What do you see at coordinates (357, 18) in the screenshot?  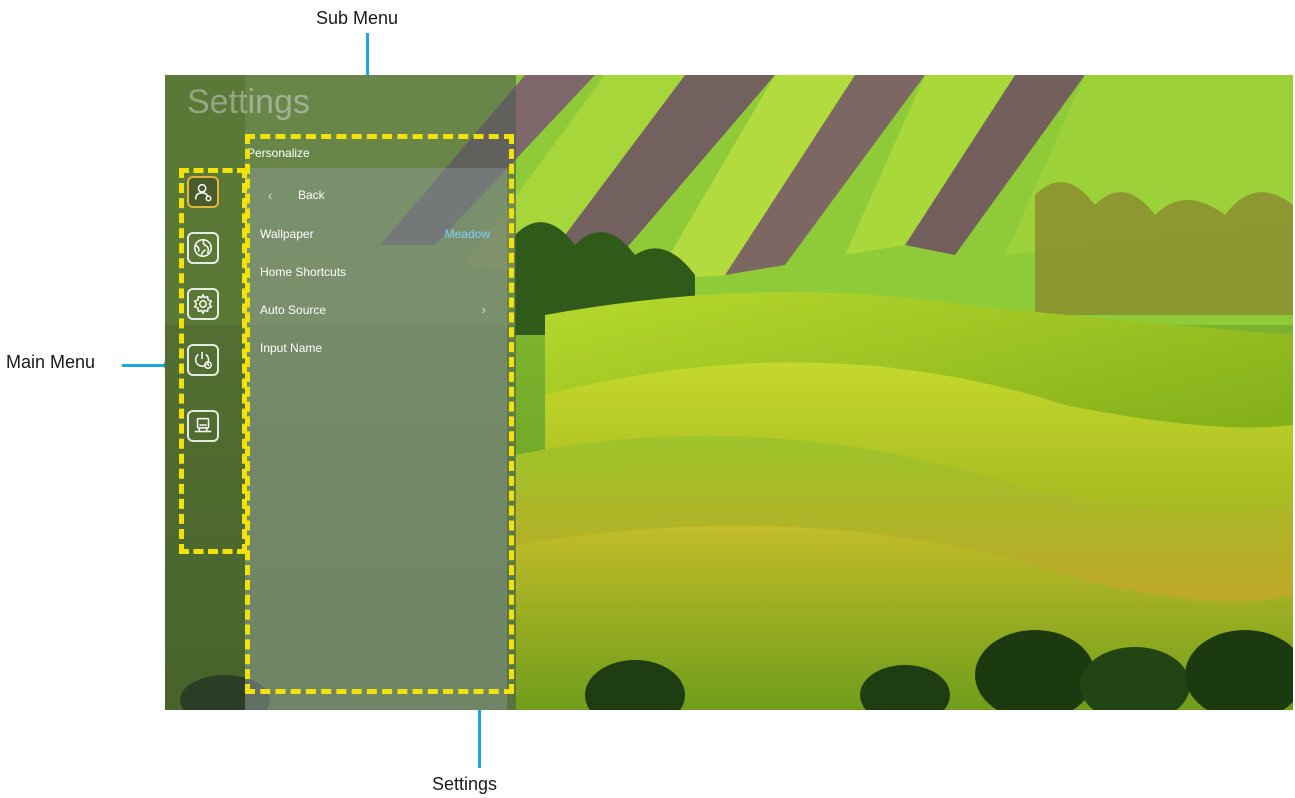 I see `annotation-sub-menu-label: Sub Menu` at bounding box center [357, 18].